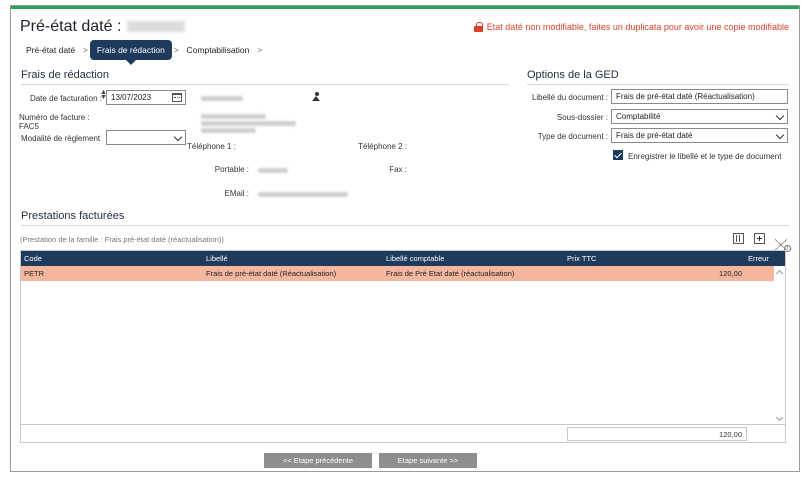 The width and height of the screenshot is (808, 482). I want to click on redacted-name, so click(156, 27).